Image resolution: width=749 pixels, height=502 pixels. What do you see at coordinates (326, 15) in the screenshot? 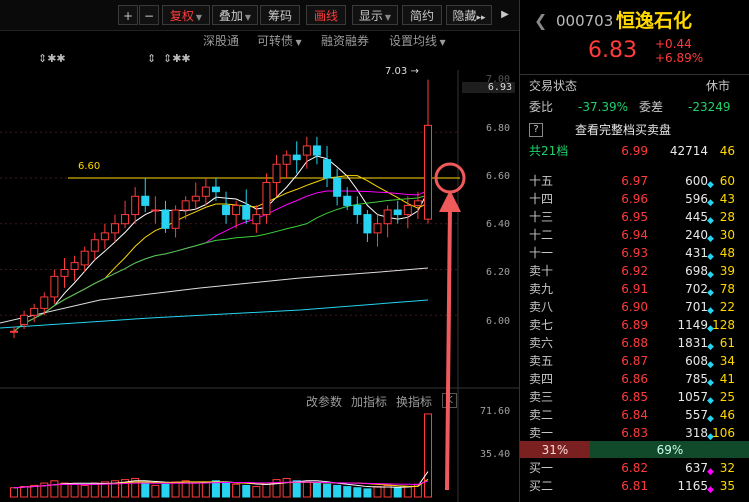
I see `huaxian-button: 画线` at bounding box center [326, 15].